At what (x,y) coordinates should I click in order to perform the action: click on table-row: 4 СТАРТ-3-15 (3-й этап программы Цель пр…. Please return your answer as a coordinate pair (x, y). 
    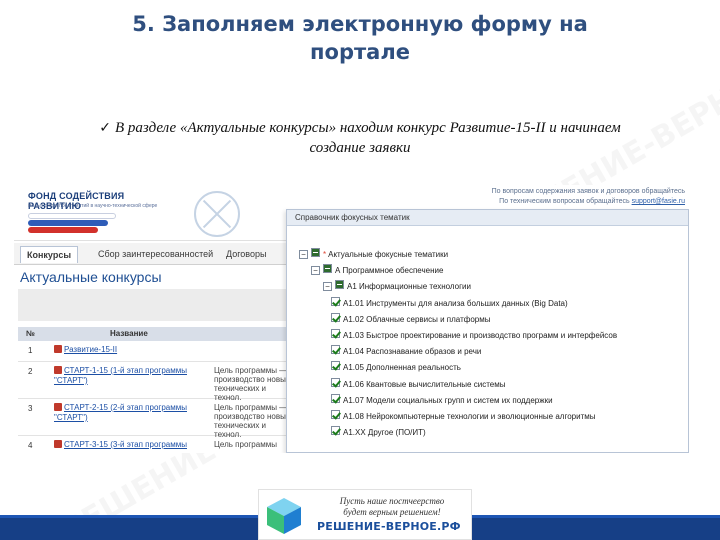
    Looking at the image, I should click on (154, 445).